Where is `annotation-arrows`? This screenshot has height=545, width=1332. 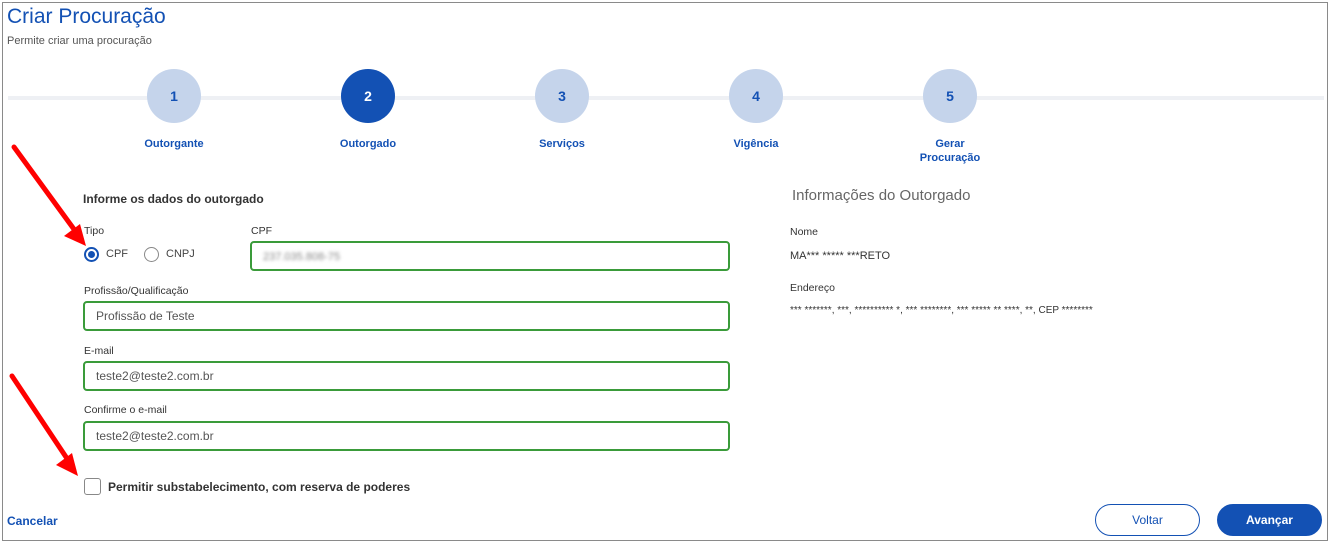 annotation-arrows is located at coordinates (47, 310).